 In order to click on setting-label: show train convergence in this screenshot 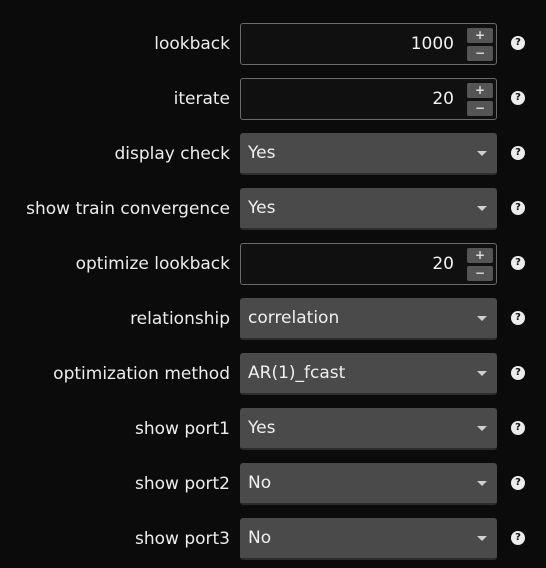, I will do `click(128, 209)`.